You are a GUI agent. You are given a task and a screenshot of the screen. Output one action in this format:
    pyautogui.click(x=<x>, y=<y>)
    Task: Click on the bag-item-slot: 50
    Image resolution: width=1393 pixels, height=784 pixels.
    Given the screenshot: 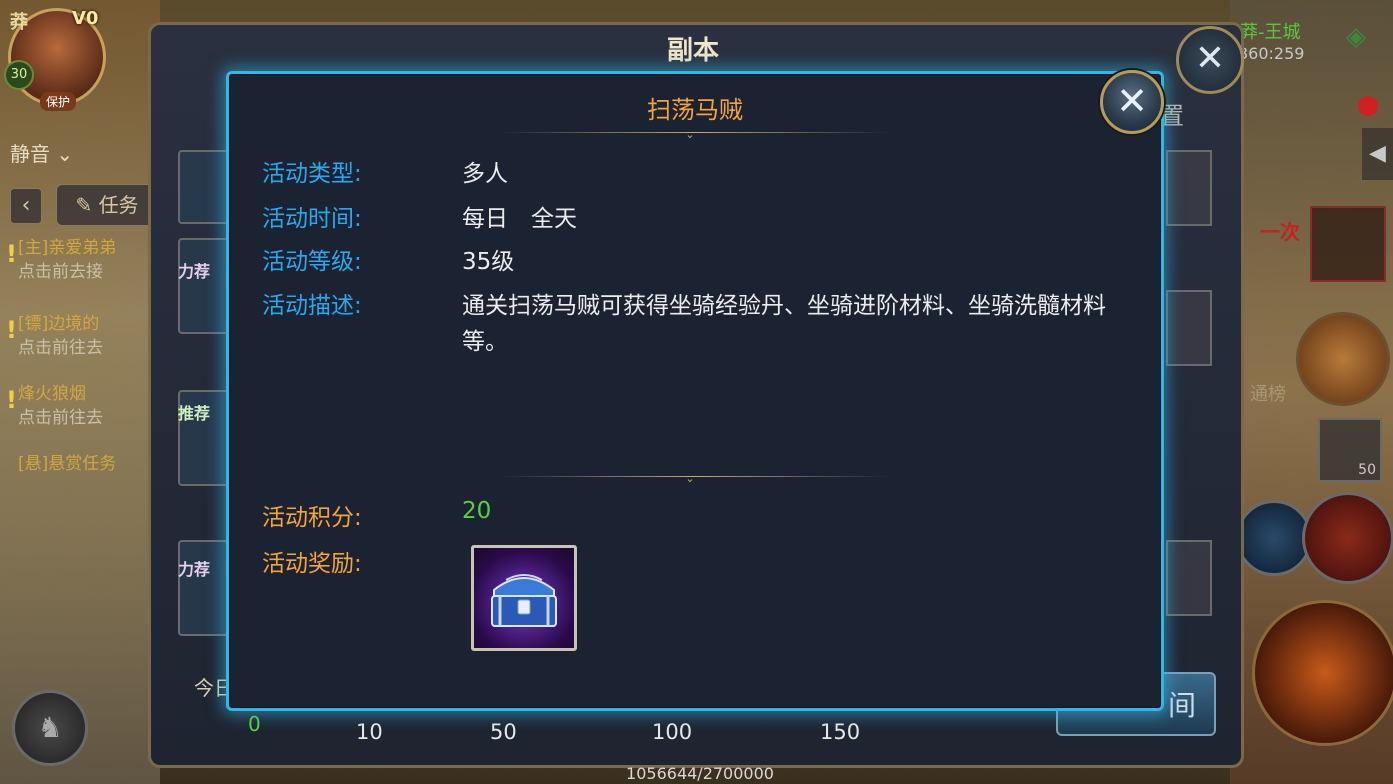 What is the action you would take?
    pyautogui.click(x=1350, y=450)
    